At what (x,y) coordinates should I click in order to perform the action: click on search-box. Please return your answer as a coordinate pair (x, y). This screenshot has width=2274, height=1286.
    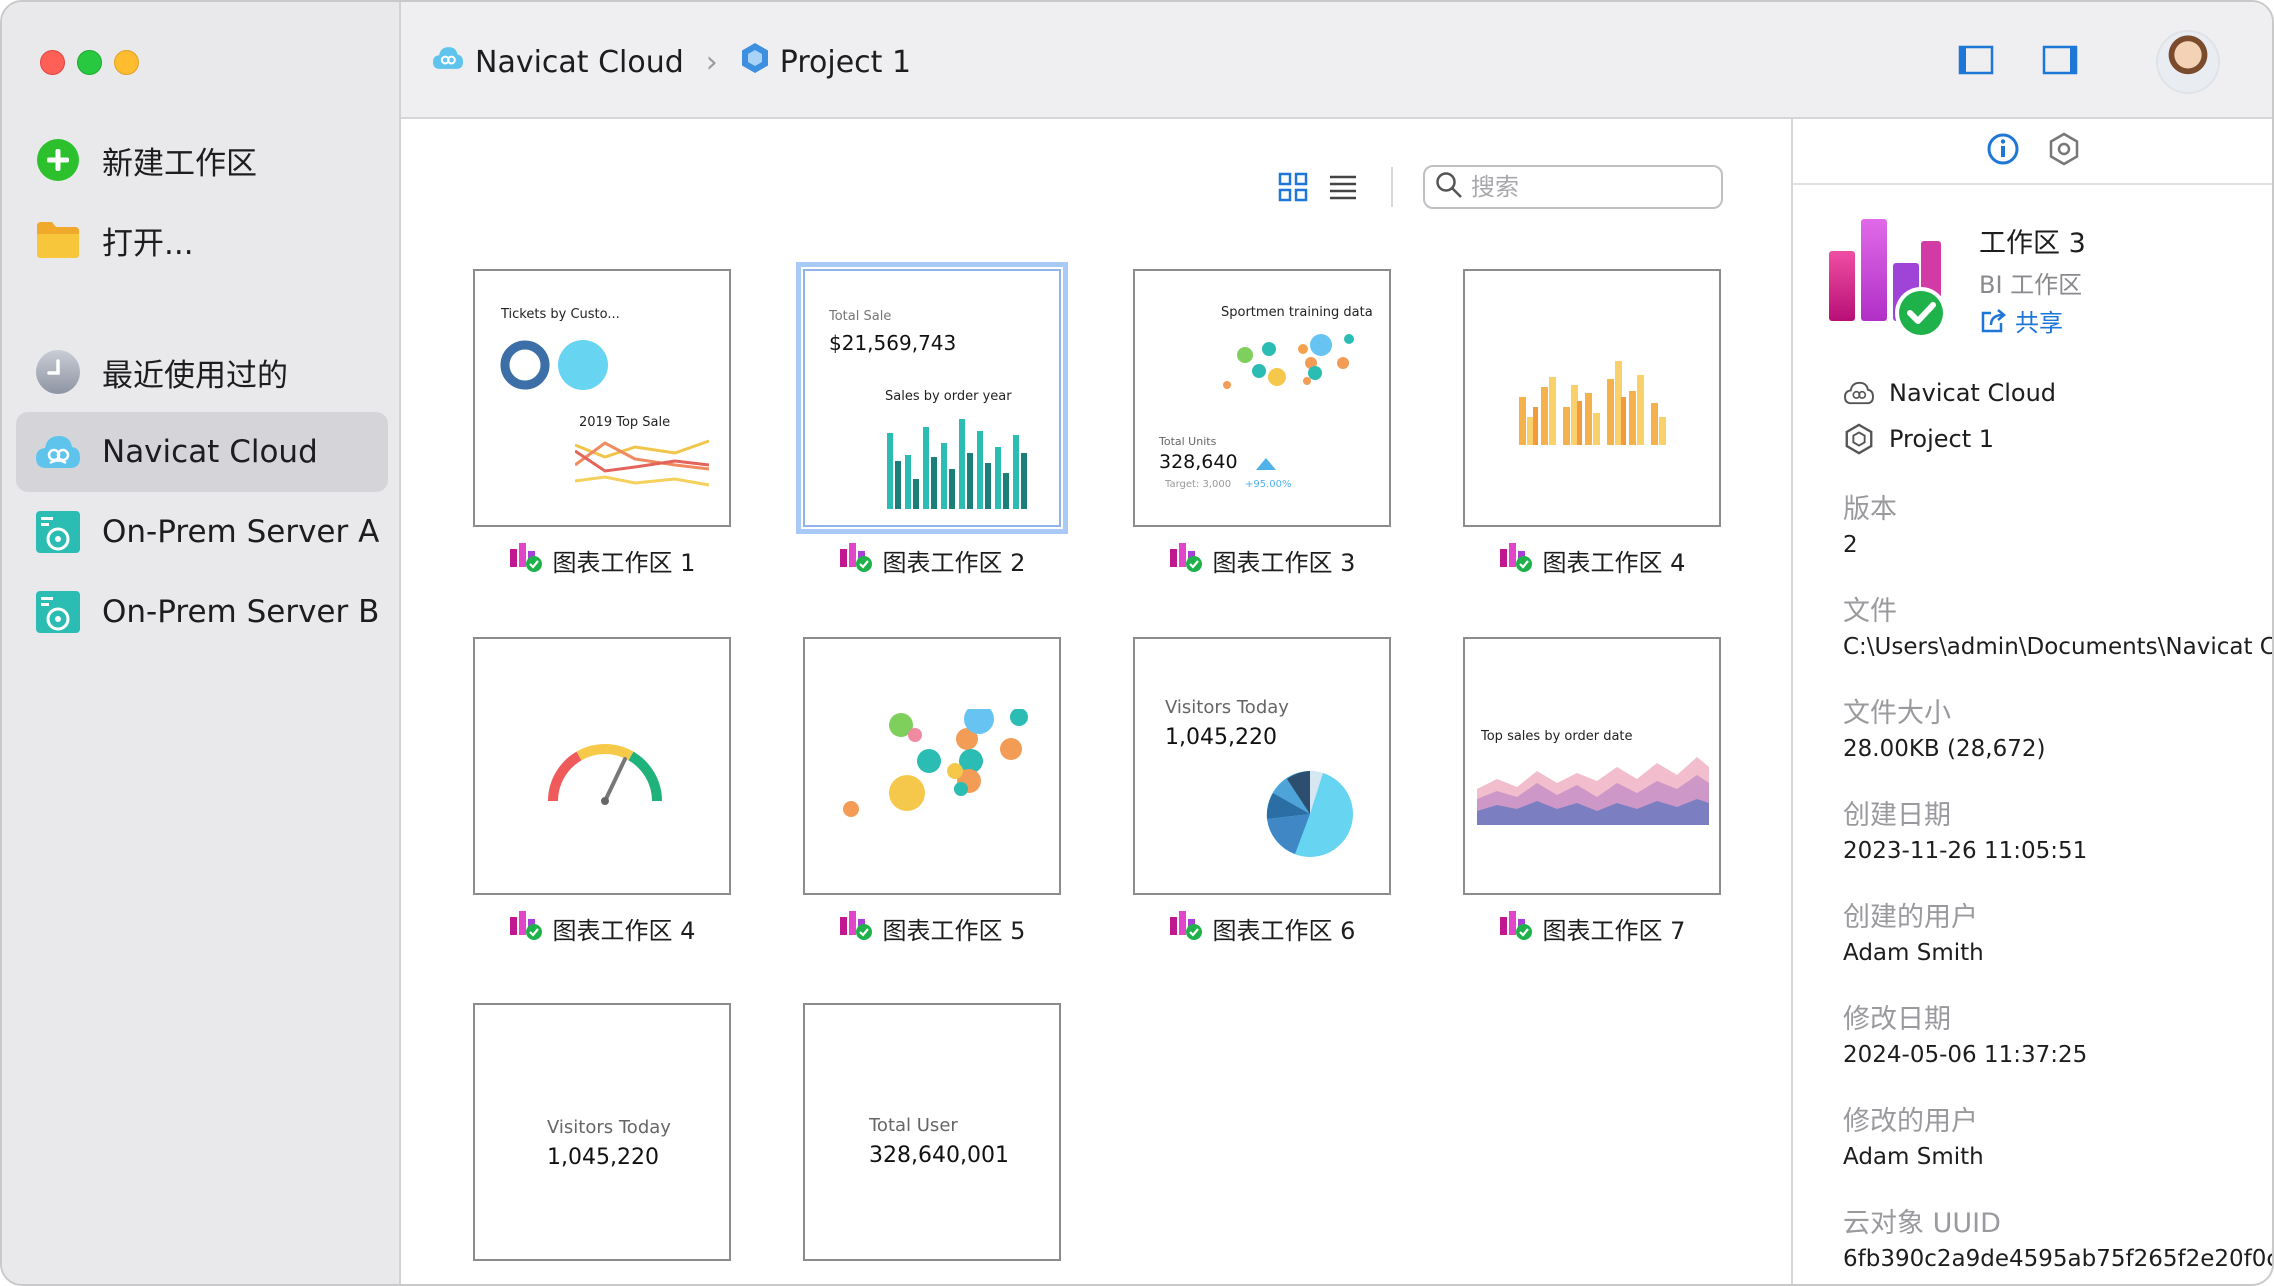
    Looking at the image, I should click on (1573, 187).